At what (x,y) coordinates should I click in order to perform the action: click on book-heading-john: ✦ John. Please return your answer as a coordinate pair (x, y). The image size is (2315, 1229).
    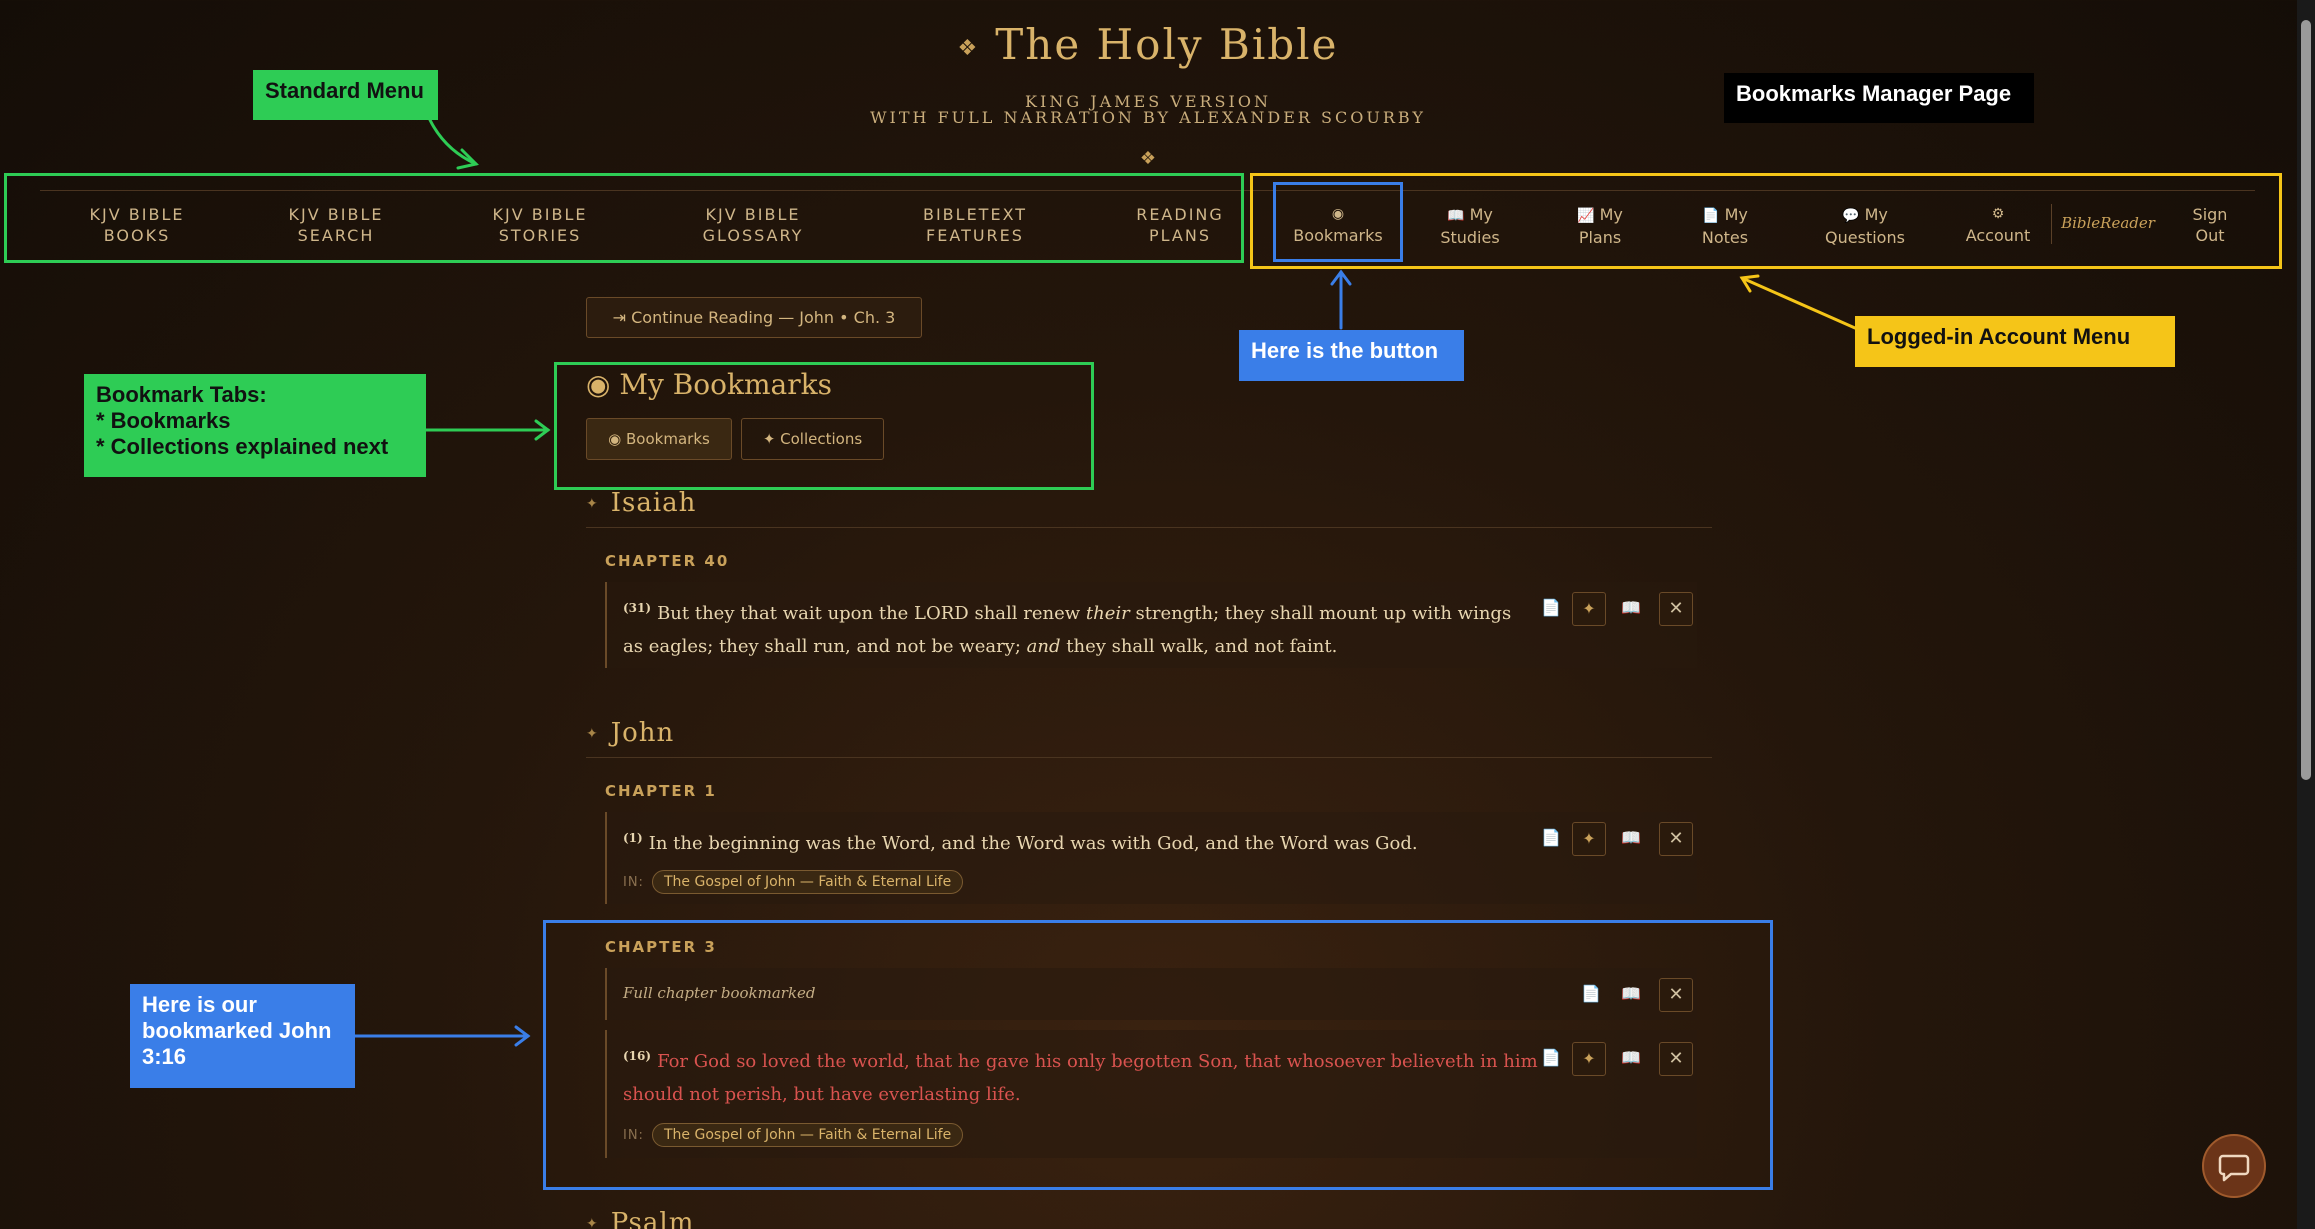
    Looking at the image, I should click on (630, 733).